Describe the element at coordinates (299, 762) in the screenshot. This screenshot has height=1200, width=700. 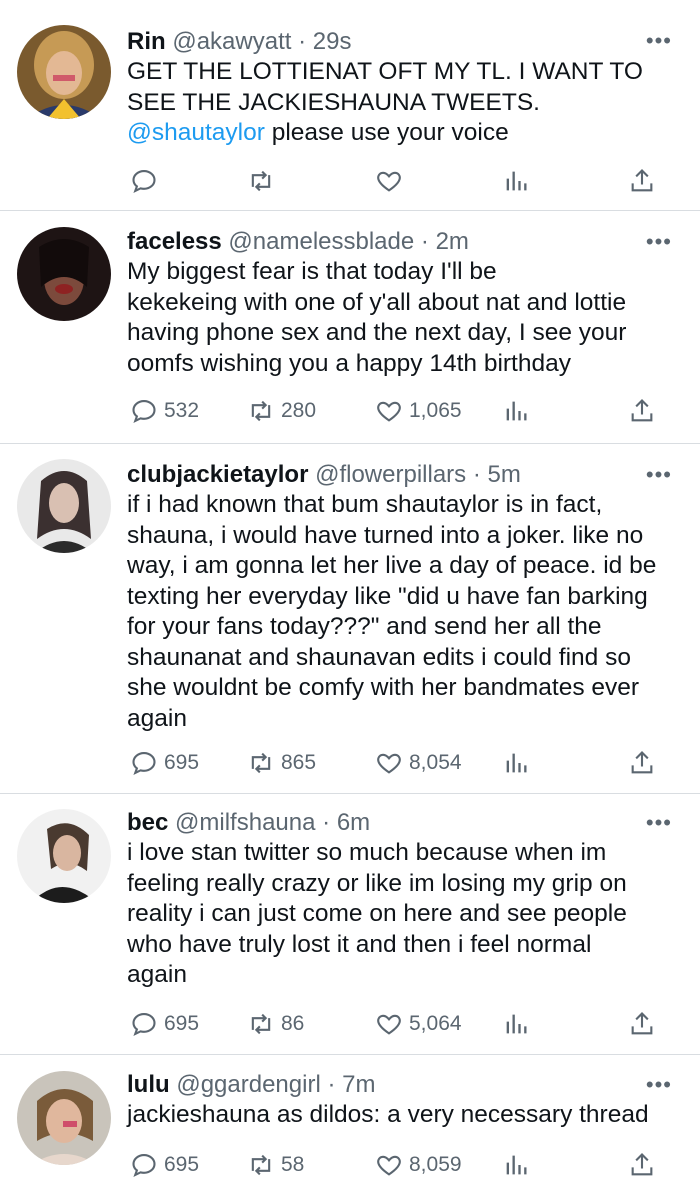
I see `retweet-count: 865` at that location.